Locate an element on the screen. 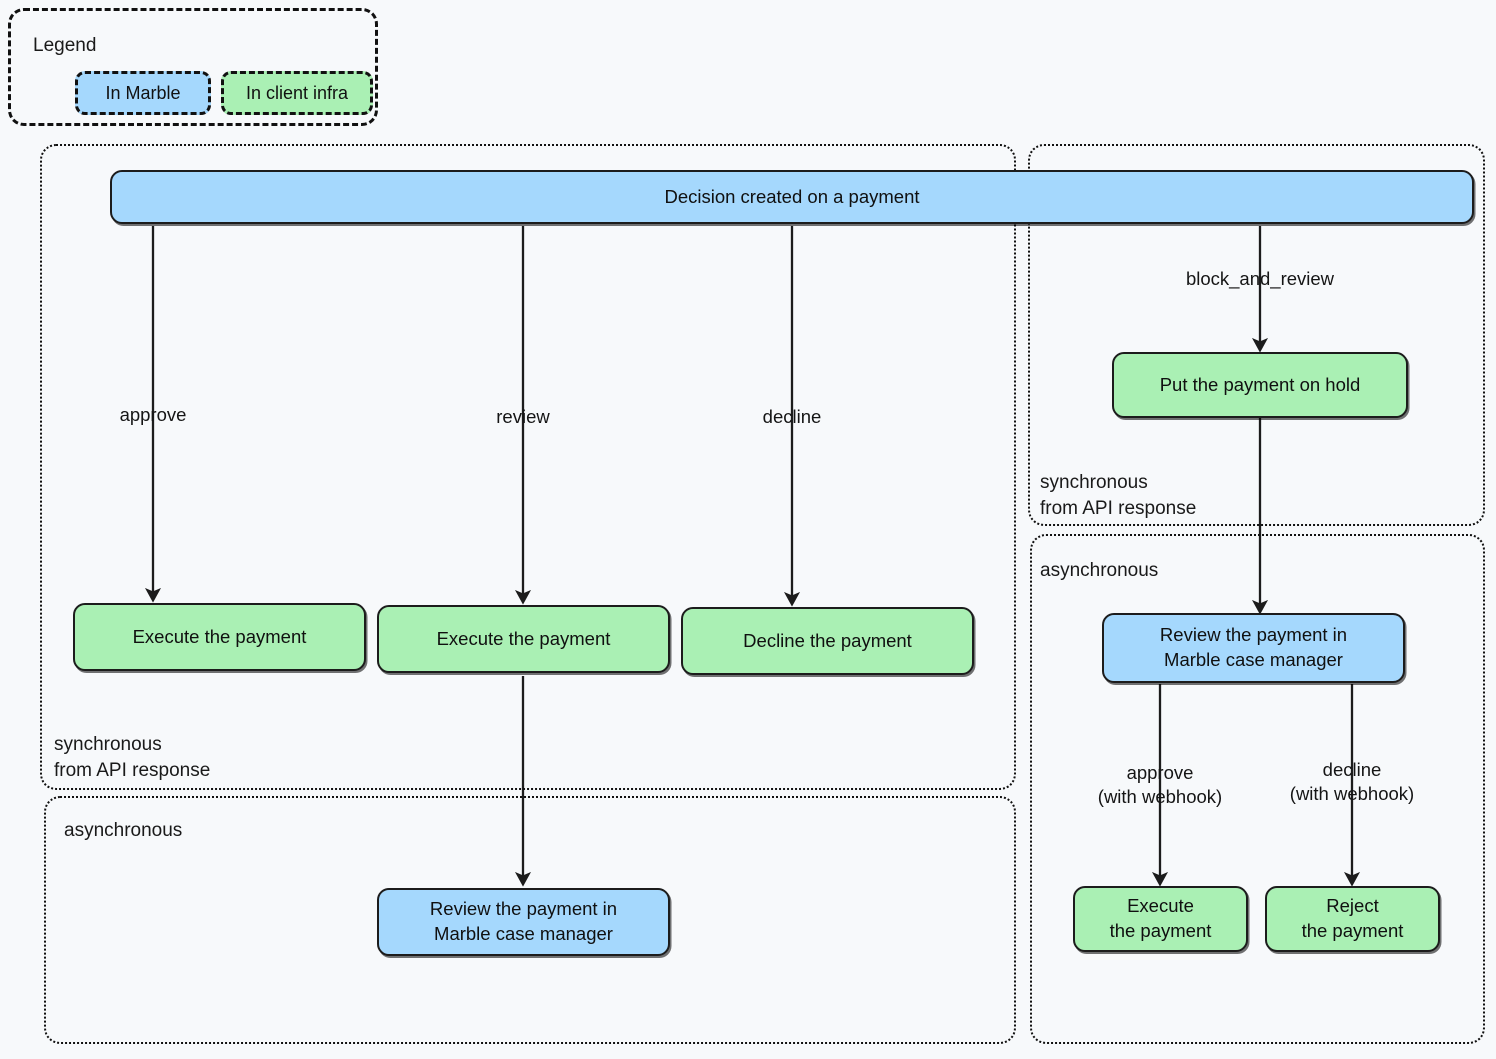 The image size is (1496, 1059). node-execute-the-payment-webhook: Execute the payment is located at coordinates (1160, 919).